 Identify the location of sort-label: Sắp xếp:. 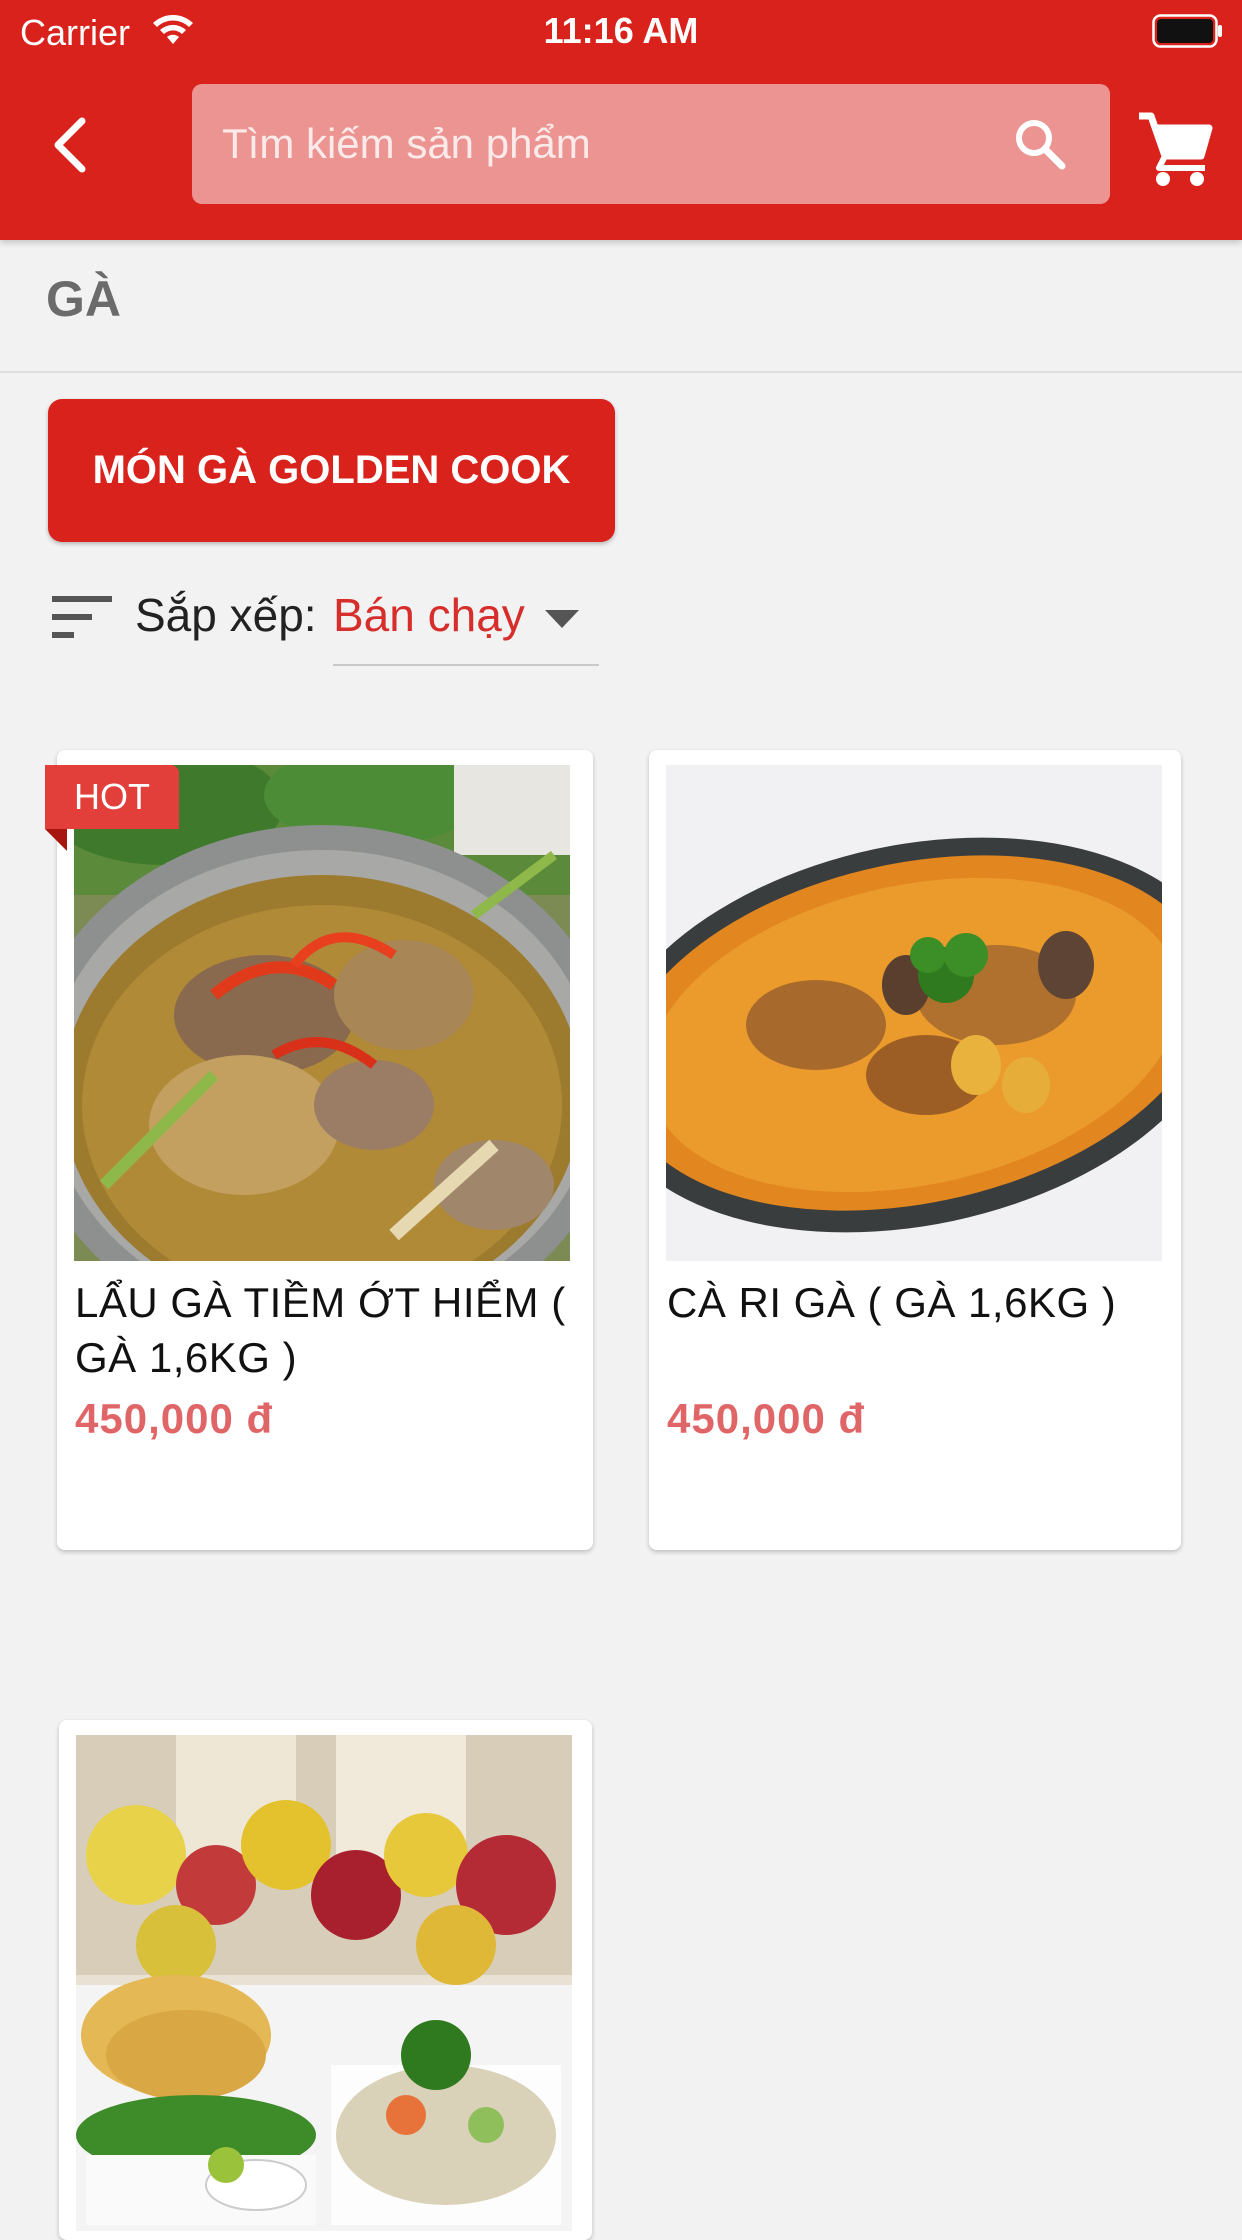
(226, 615).